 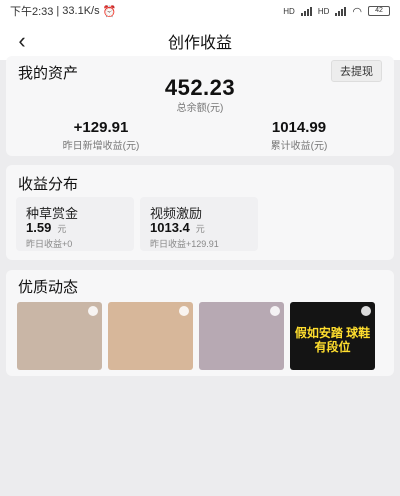 What do you see at coordinates (200, 11) in the screenshot?
I see `status-bar: 下午2:33 | 33.1K/s ⏰ HD HD ◠ 42` at bounding box center [200, 11].